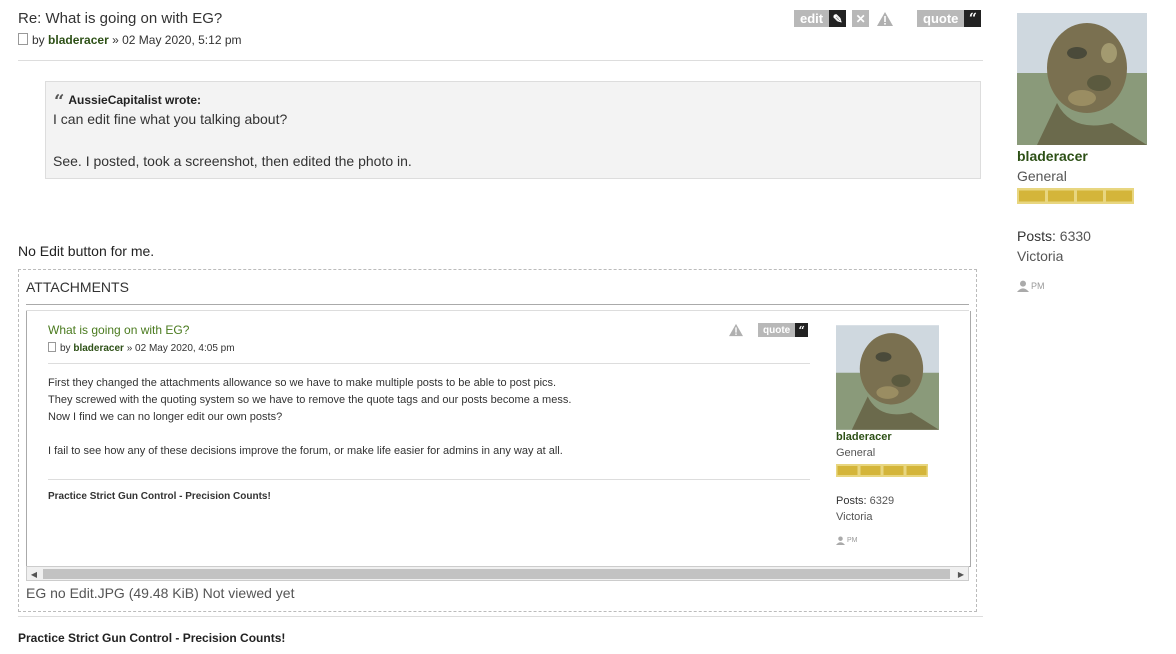 Image resolution: width=1176 pixels, height=654 pixels. I want to click on edit-button: edit ✎, so click(820, 18).